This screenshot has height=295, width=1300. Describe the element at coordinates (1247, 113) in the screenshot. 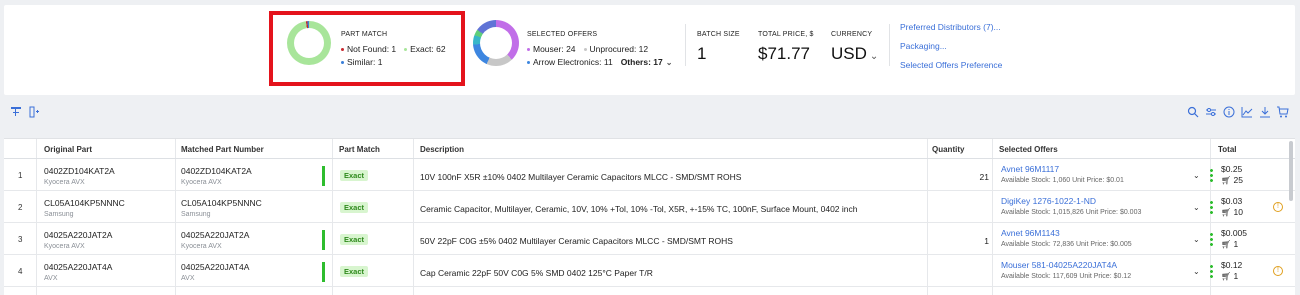

I see `chart-icon` at that location.